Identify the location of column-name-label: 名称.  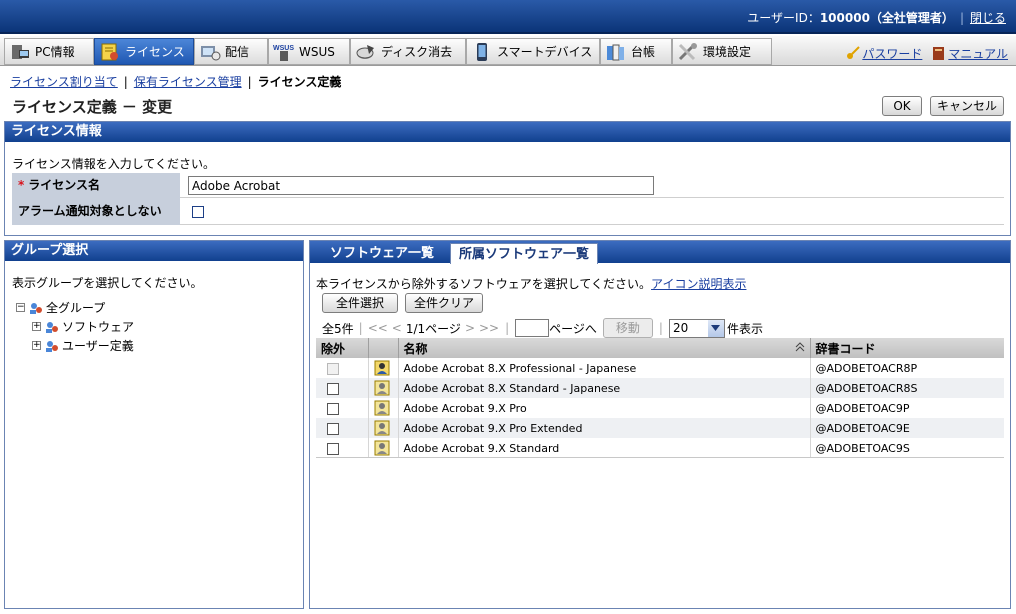
(415, 348).